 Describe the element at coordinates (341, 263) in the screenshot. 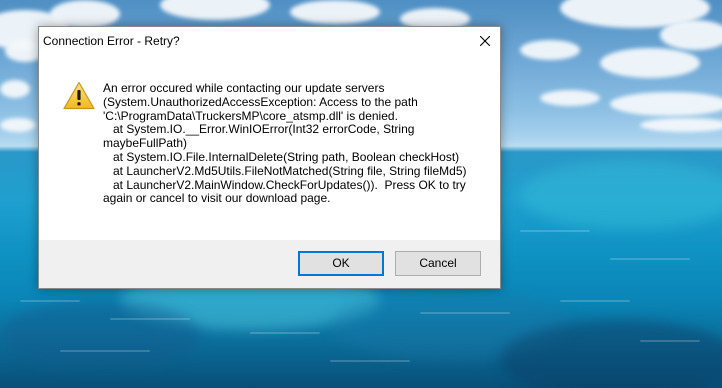

I see `ok-button: OK` at that location.